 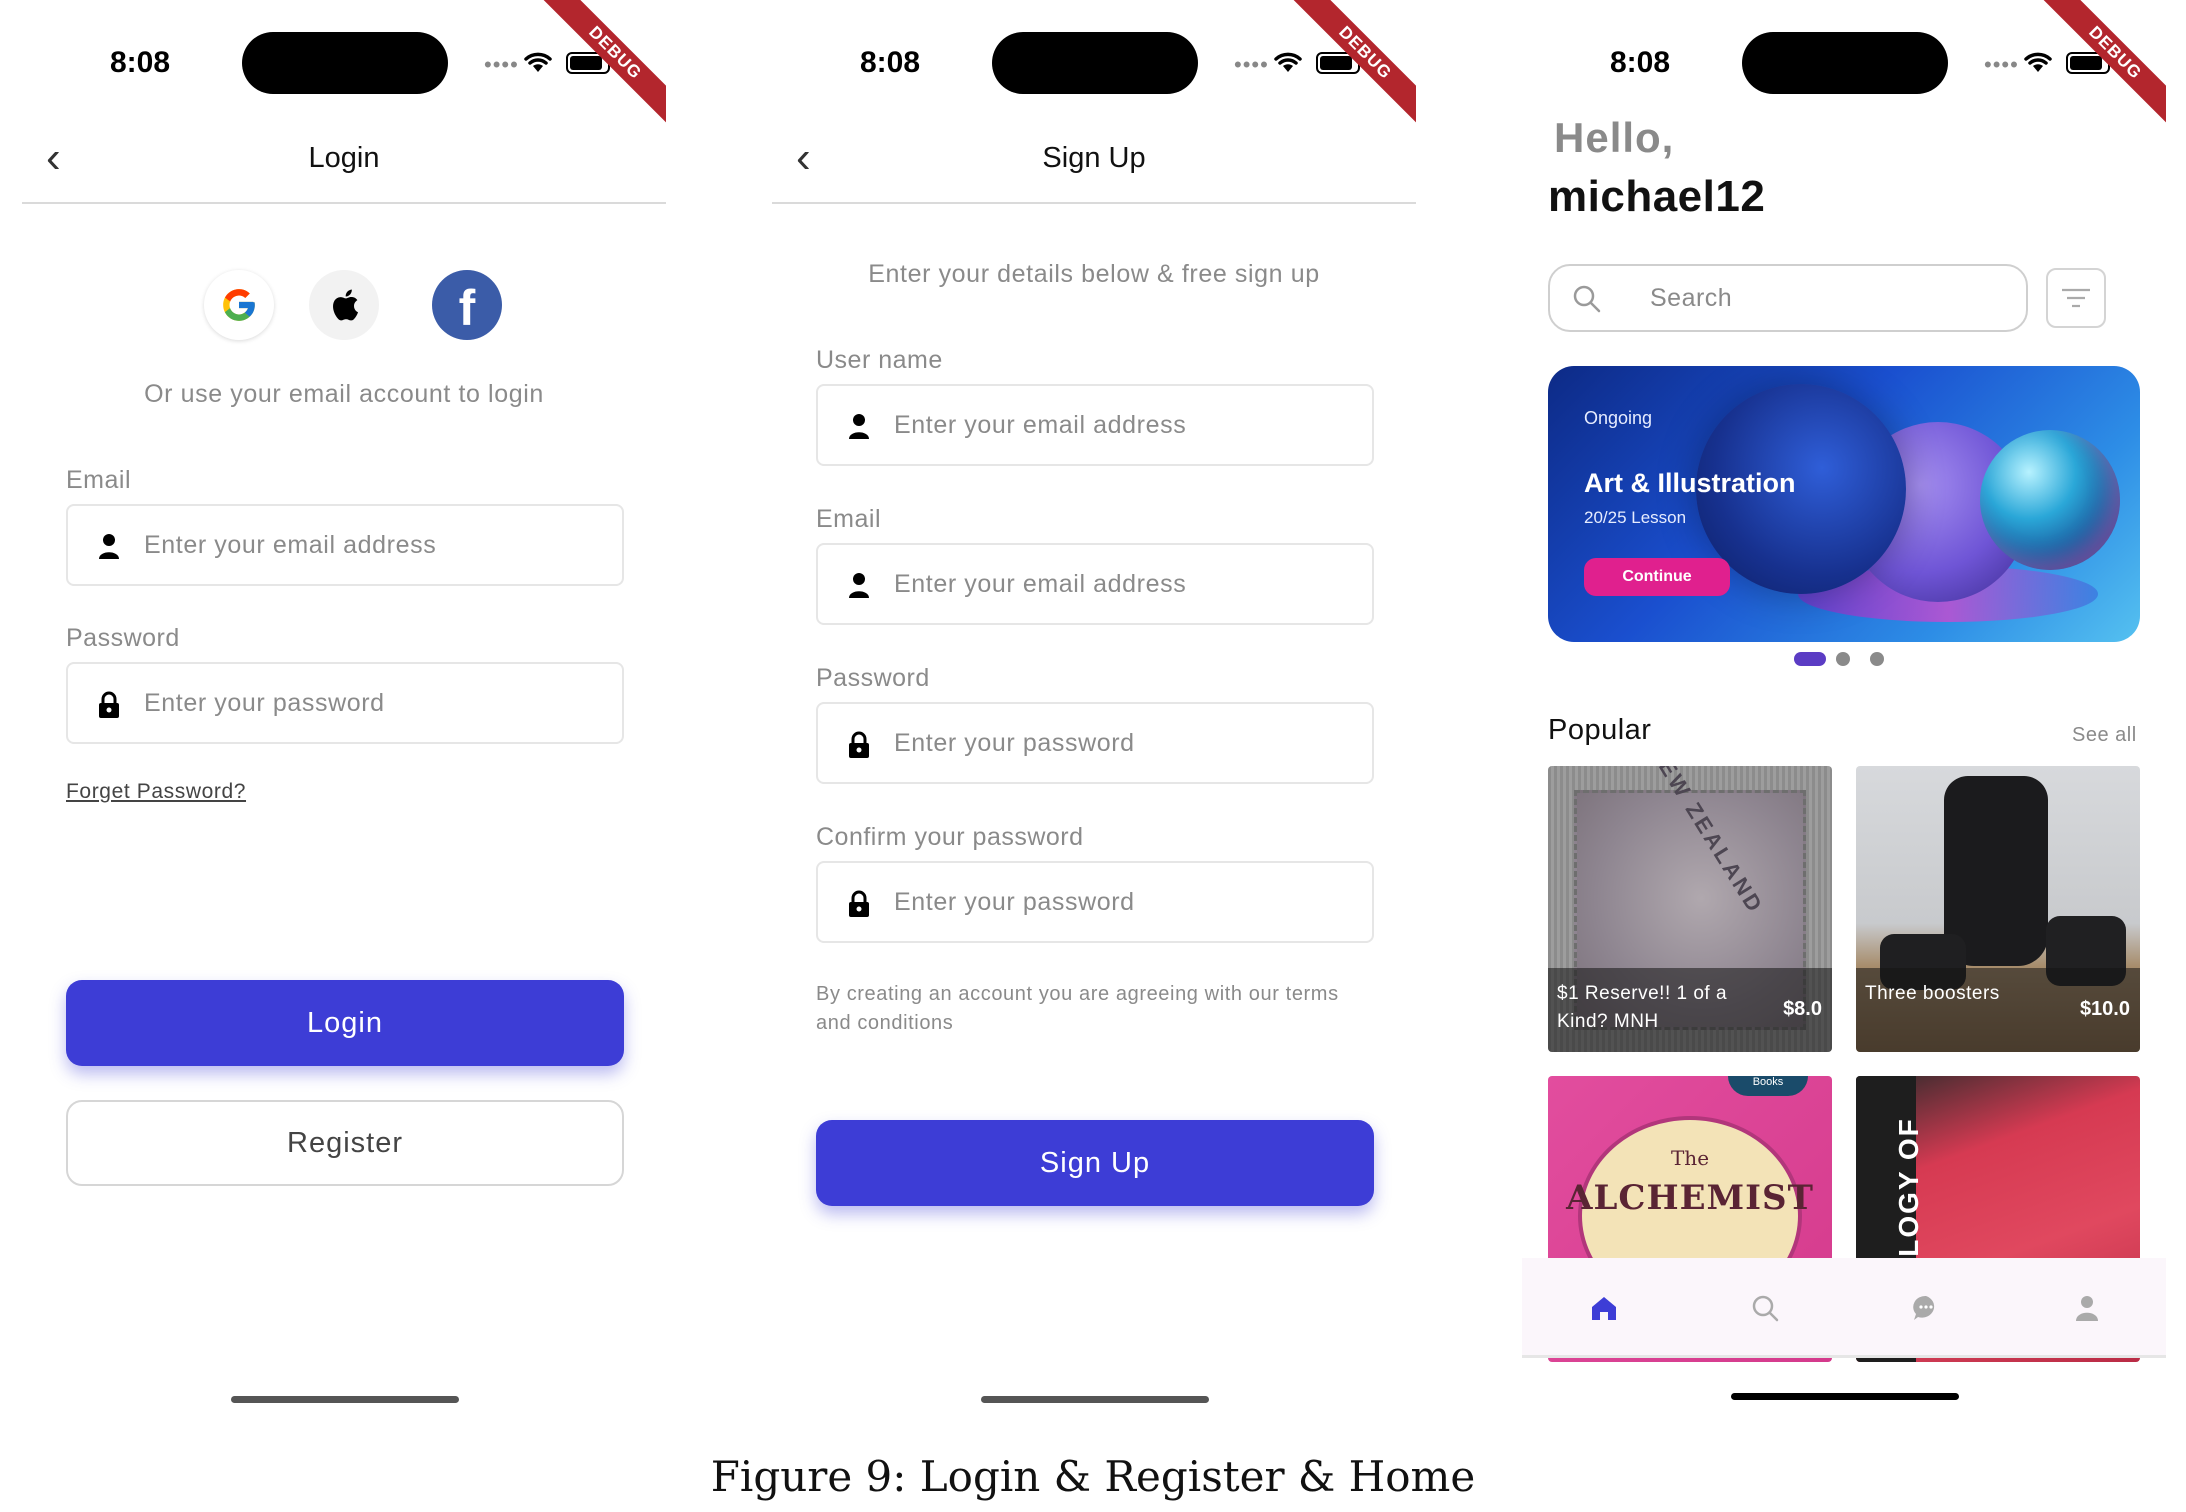 What do you see at coordinates (1690, 483) in the screenshot?
I see `course-title: Art & Illustration` at bounding box center [1690, 483].